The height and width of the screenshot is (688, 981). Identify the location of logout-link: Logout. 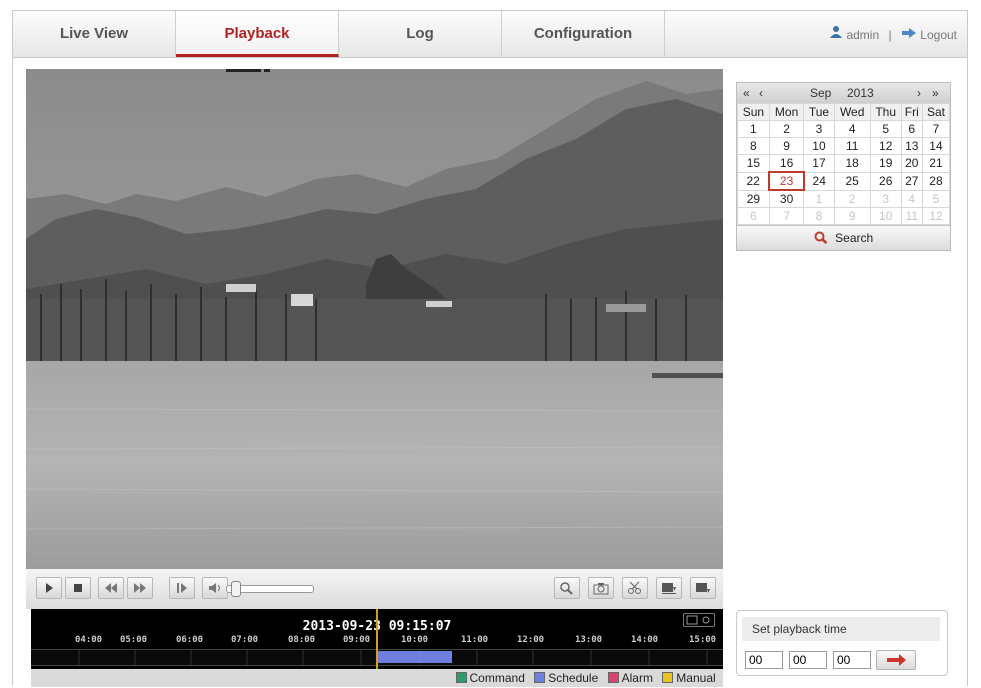
(938, 35).